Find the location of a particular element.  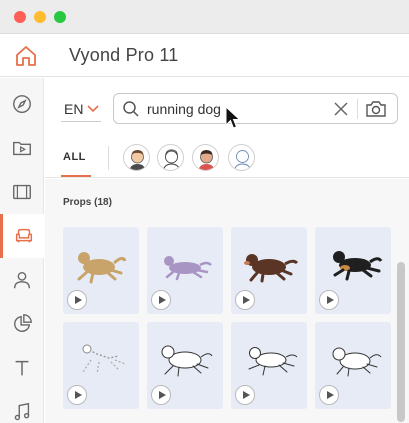

tab-active-indicator is located at coordinates (76, 176).